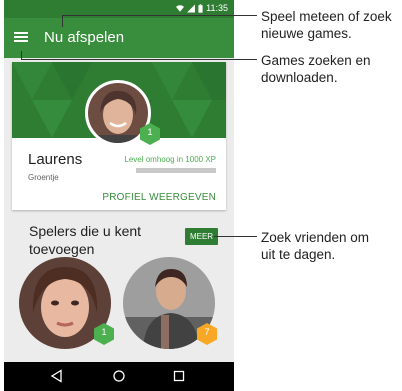  I want to click on battery-icon, so click(200, 8).